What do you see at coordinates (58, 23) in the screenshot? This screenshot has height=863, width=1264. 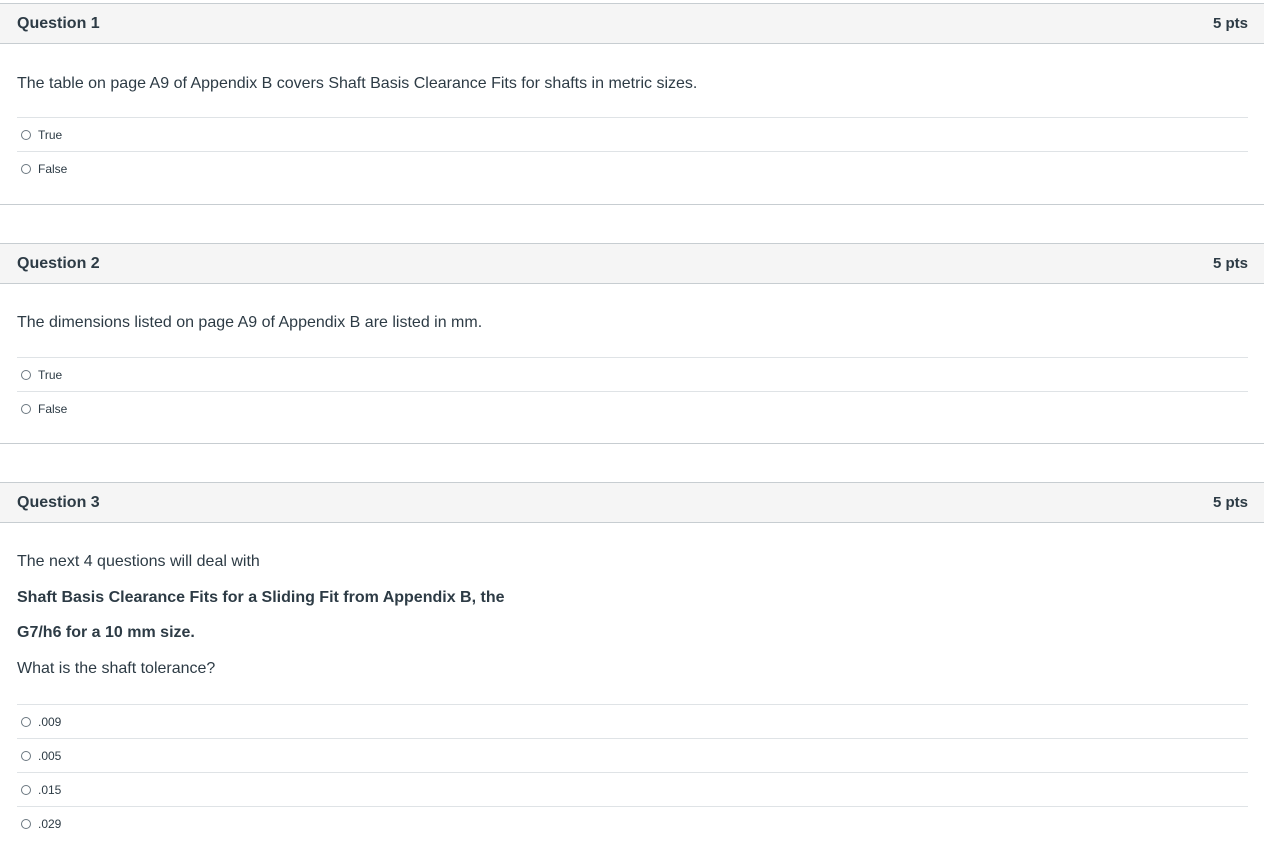 I see `question-title: Question 1` at bounding box center [58, 23].